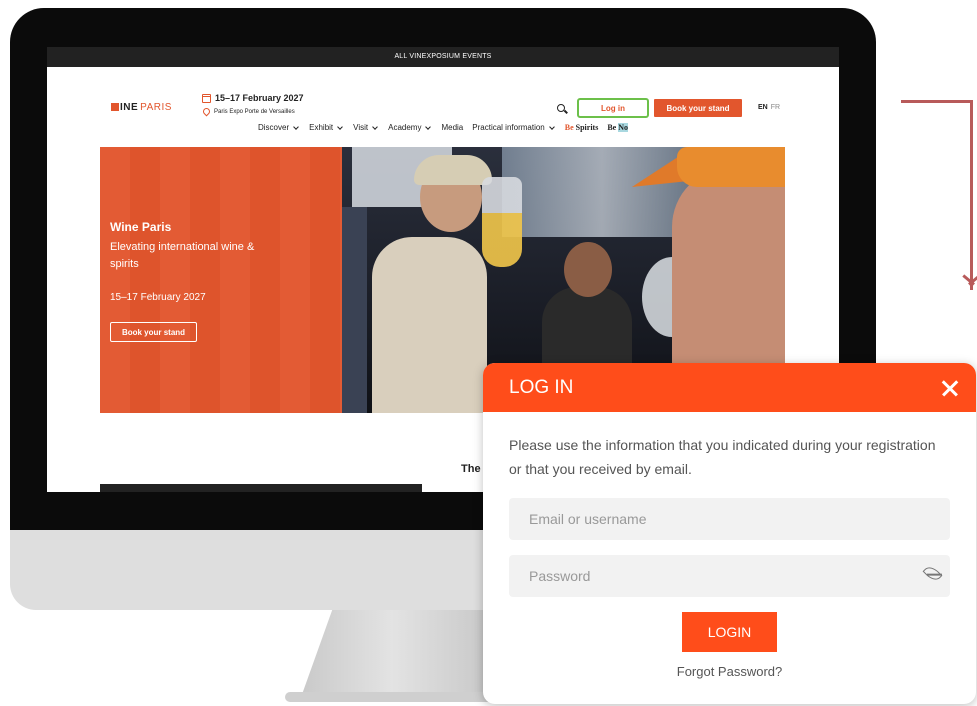 This screenshot has height=706, width=977. I want to click on nav-discover: Discover, so click(279, 127).